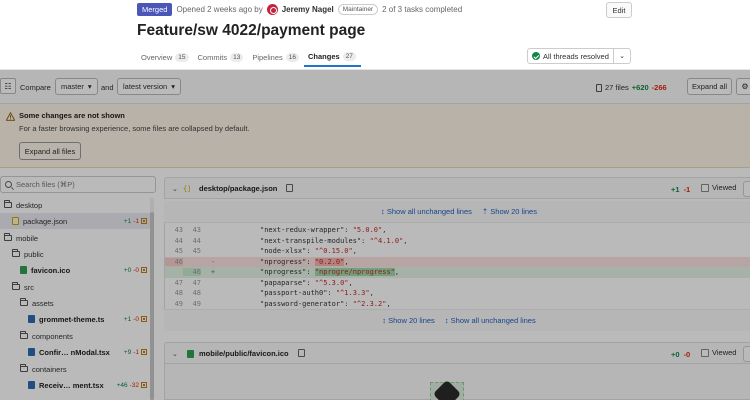 The image size is (750, 400). What do you see at coordinates (75, 303) in the screenshot?
I see `tree-folder-assets: assets` at bounding box center [75, 303].